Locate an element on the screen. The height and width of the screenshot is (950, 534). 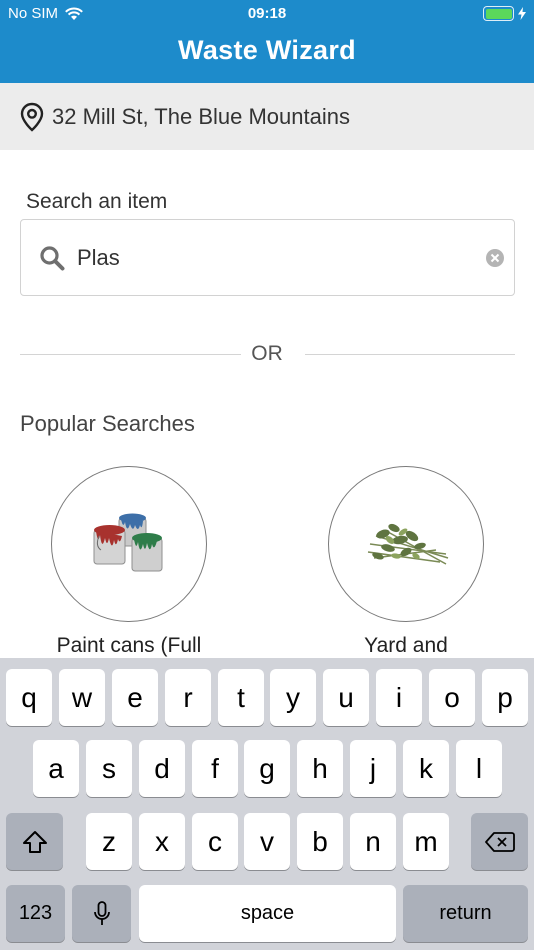
key-a: a is located at coordinates (56, 768).